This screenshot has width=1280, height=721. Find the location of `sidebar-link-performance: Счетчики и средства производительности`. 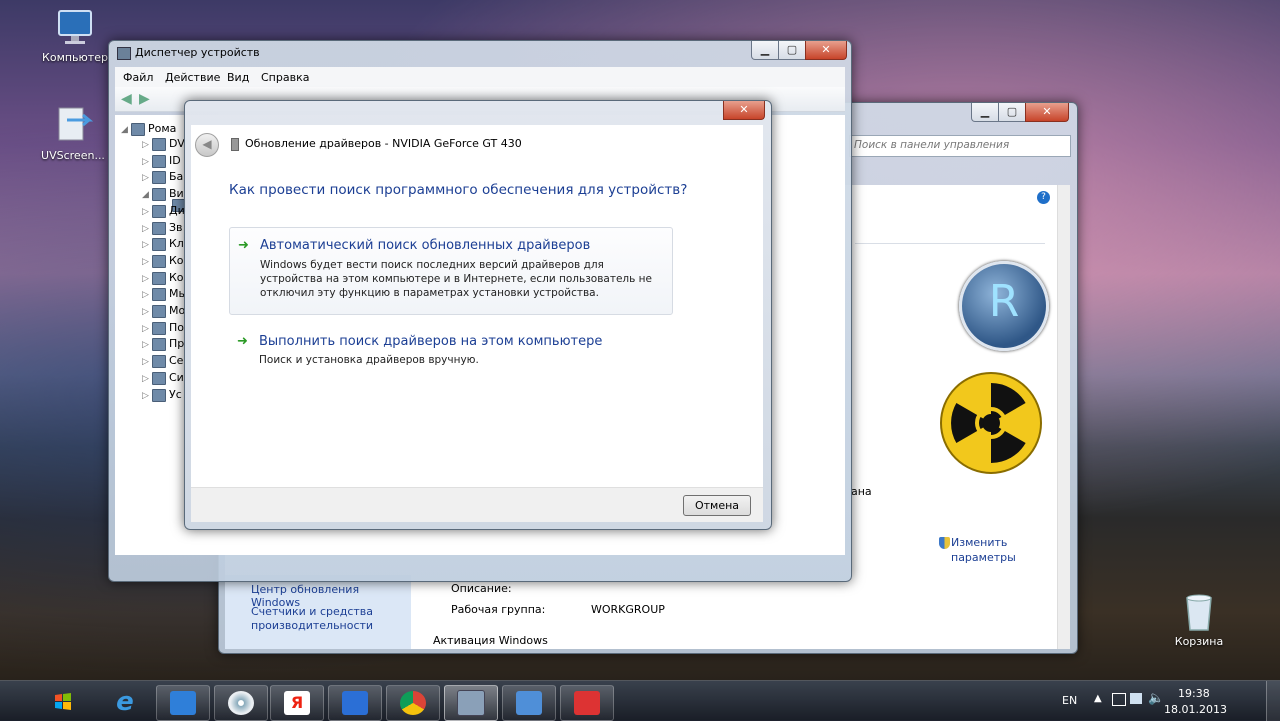

sidebar-link-performance: Счетчики и средства производительности is located at coordinates (326, 619).